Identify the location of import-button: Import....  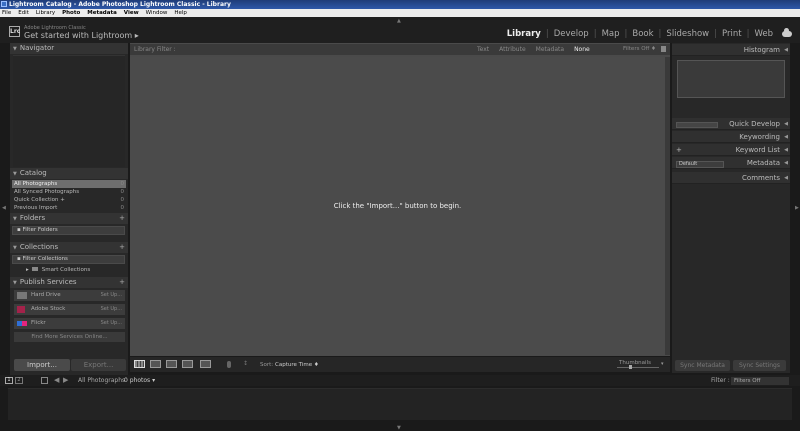
(42, 365).